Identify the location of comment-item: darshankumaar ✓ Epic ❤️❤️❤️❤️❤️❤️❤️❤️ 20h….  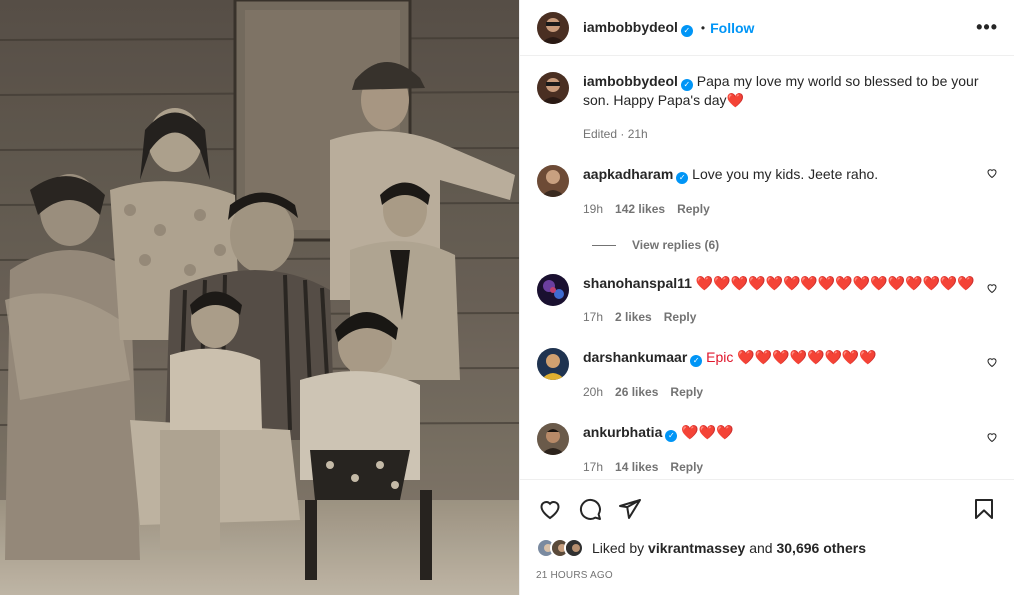
(767, 374).